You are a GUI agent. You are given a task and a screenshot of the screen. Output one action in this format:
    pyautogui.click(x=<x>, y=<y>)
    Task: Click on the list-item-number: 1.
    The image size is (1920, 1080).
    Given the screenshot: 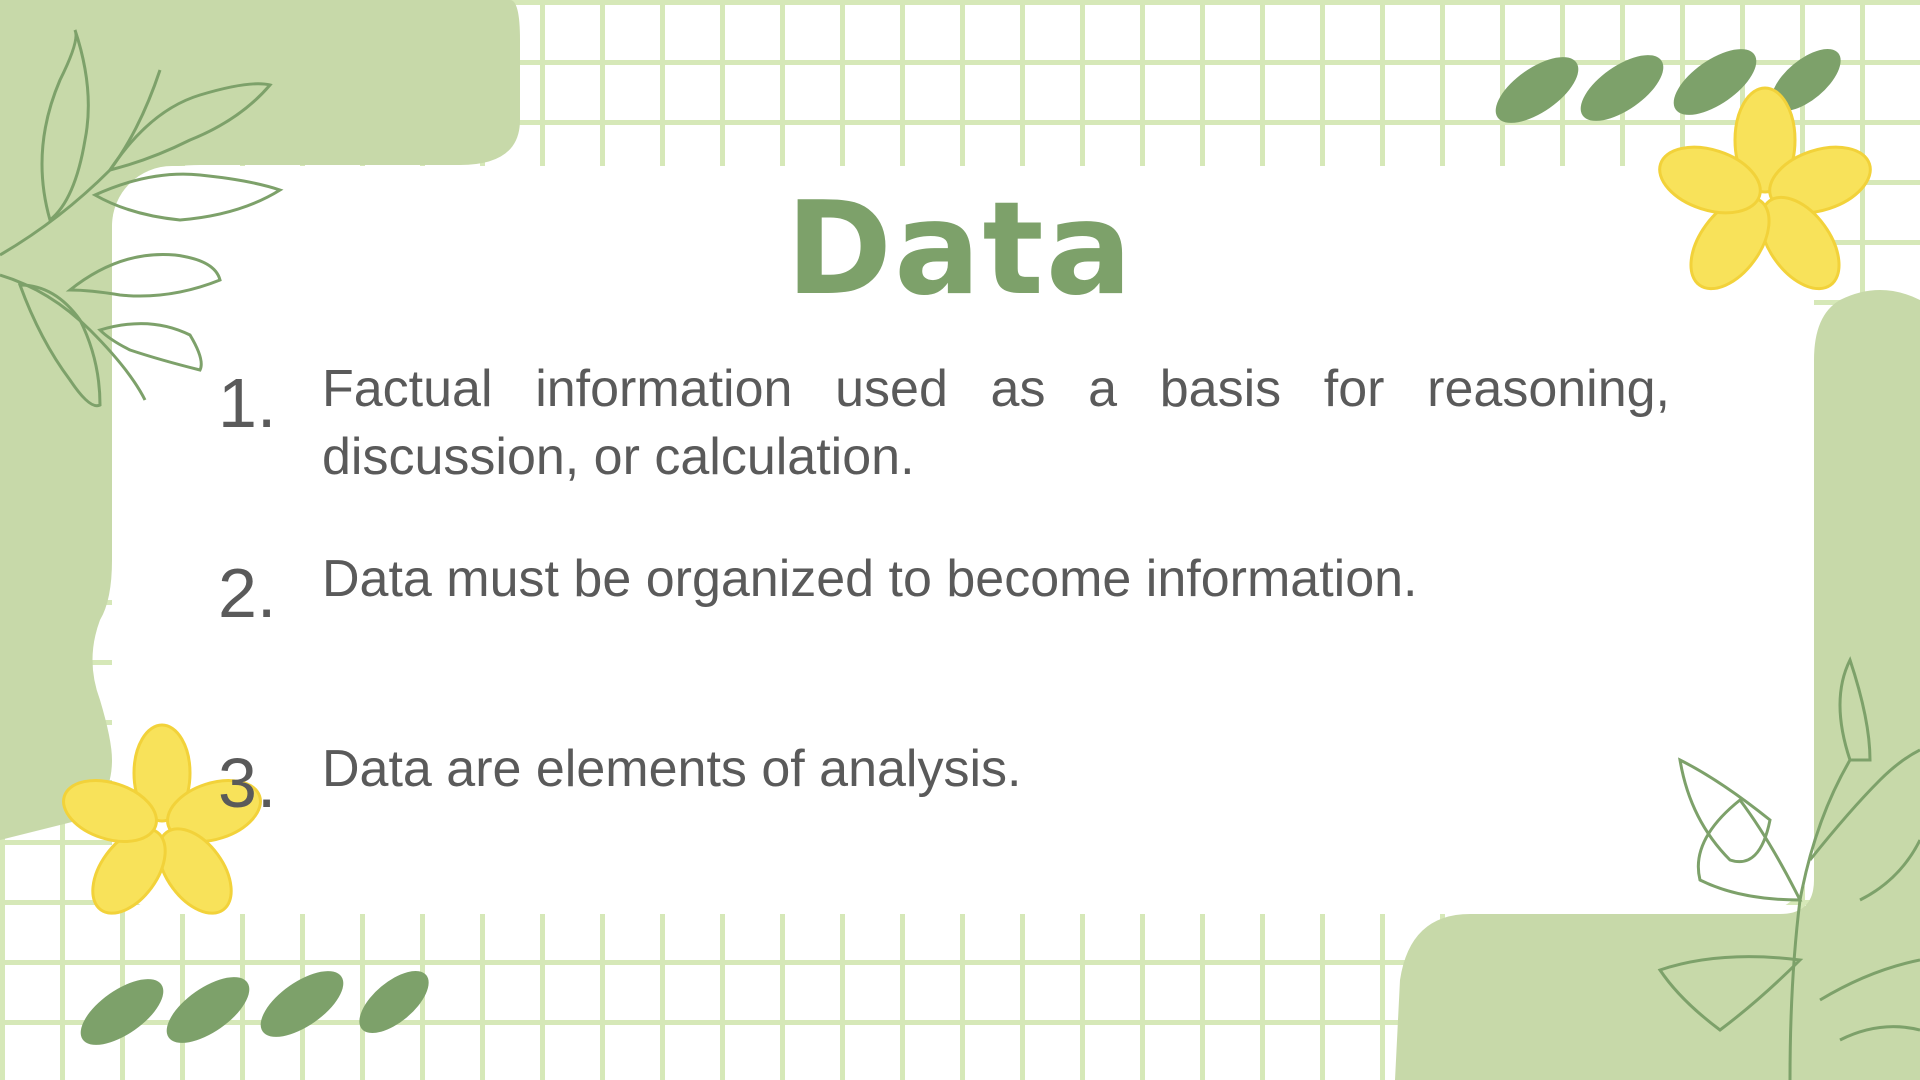 What is the action you would take?
    pyautogui.click(x=247, y=403)
    